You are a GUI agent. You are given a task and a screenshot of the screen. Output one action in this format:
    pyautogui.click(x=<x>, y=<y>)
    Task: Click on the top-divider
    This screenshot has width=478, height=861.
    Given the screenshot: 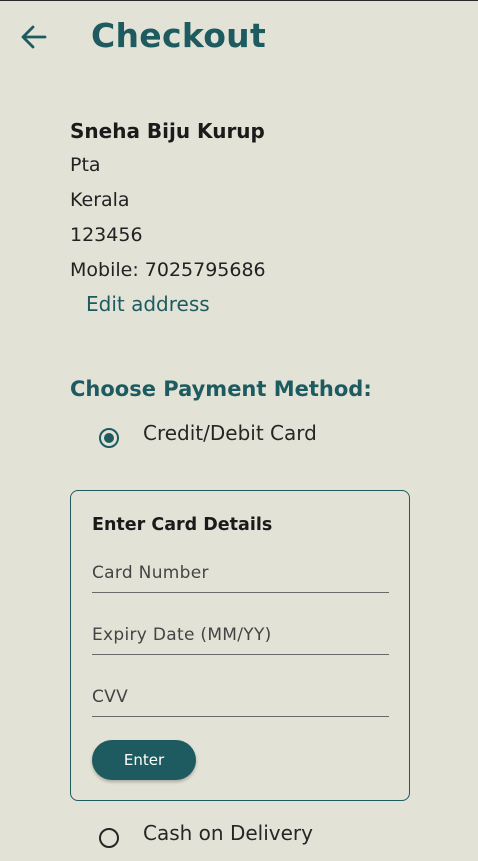 What is the action you would take?
    pyautogui.click(x=239, y=0)
    